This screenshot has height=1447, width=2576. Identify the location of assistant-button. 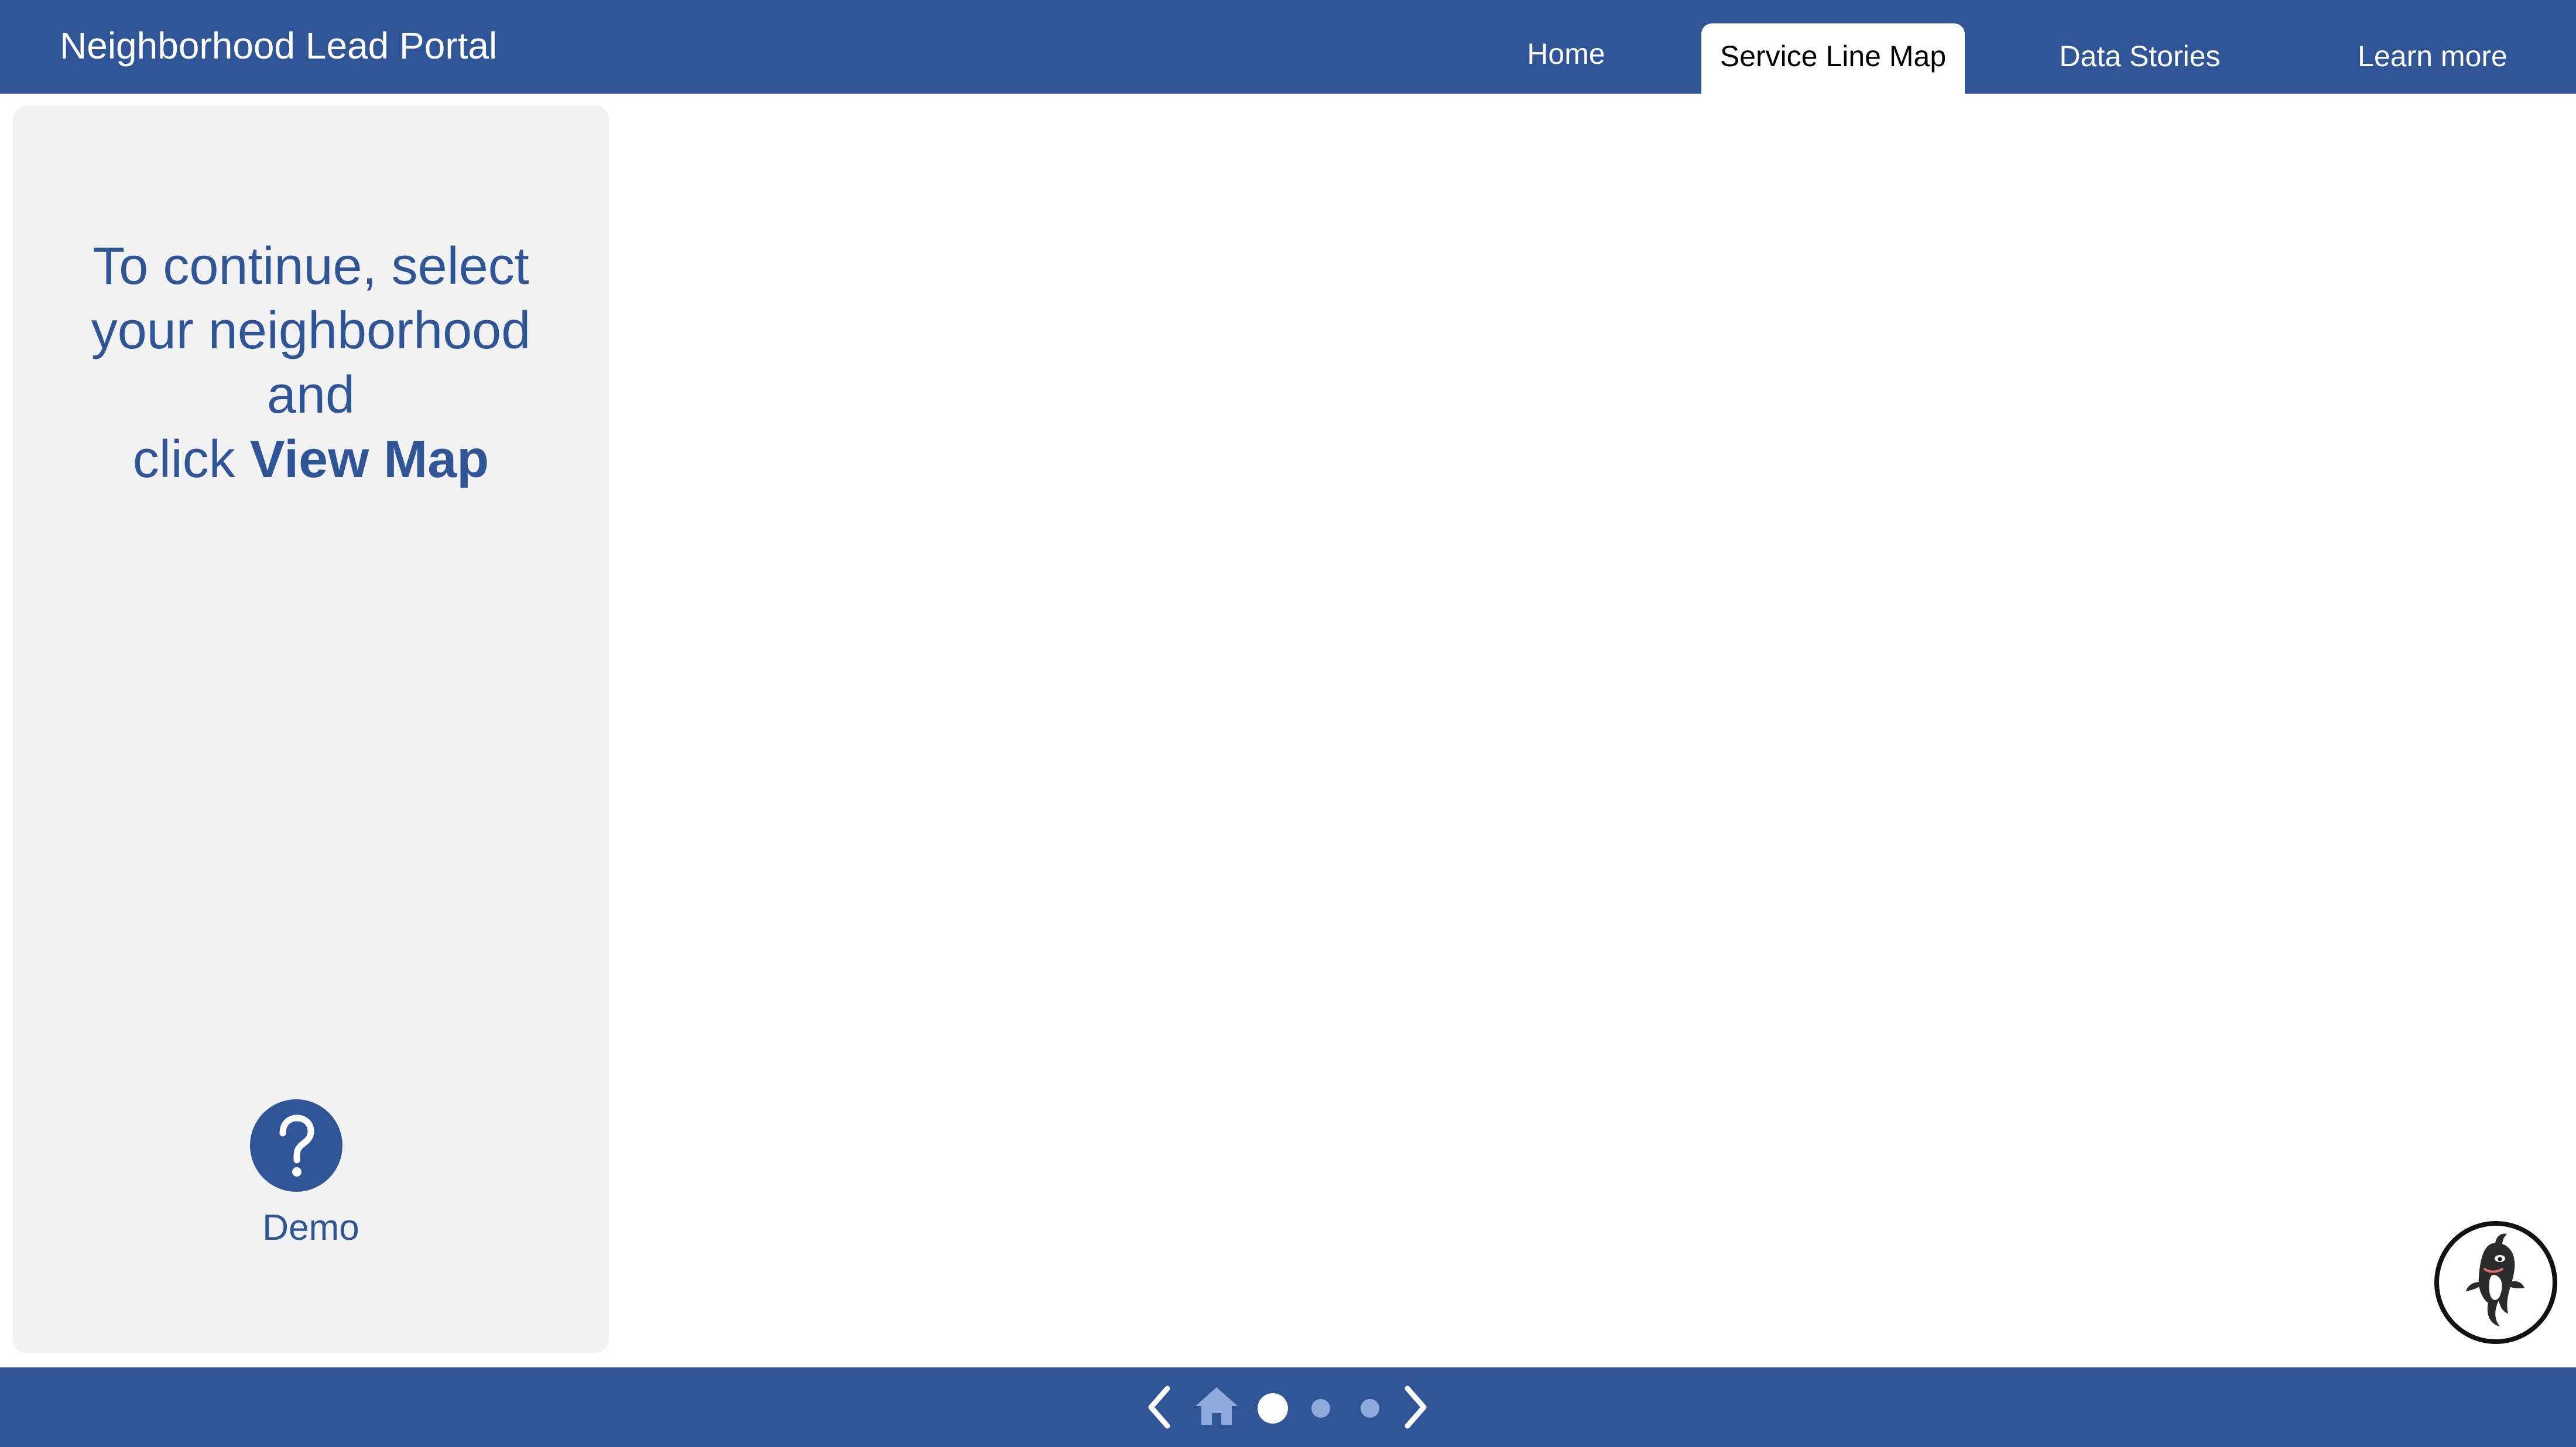
(2495, 1283).